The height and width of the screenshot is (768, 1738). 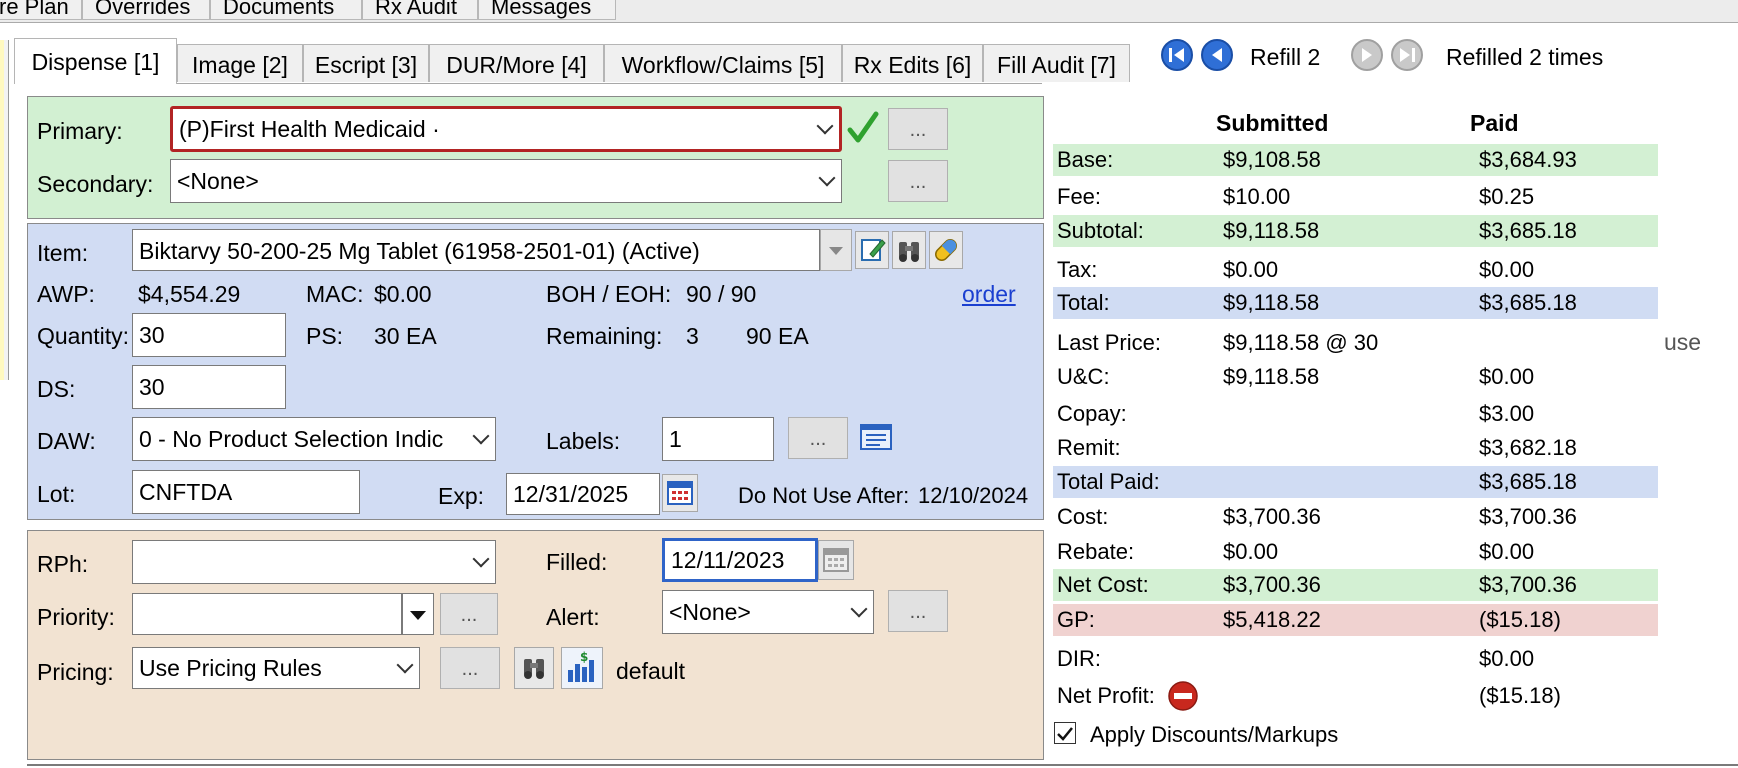 I want to click on exp-date-field: 12/31/2025, so click(x=583, y=494).